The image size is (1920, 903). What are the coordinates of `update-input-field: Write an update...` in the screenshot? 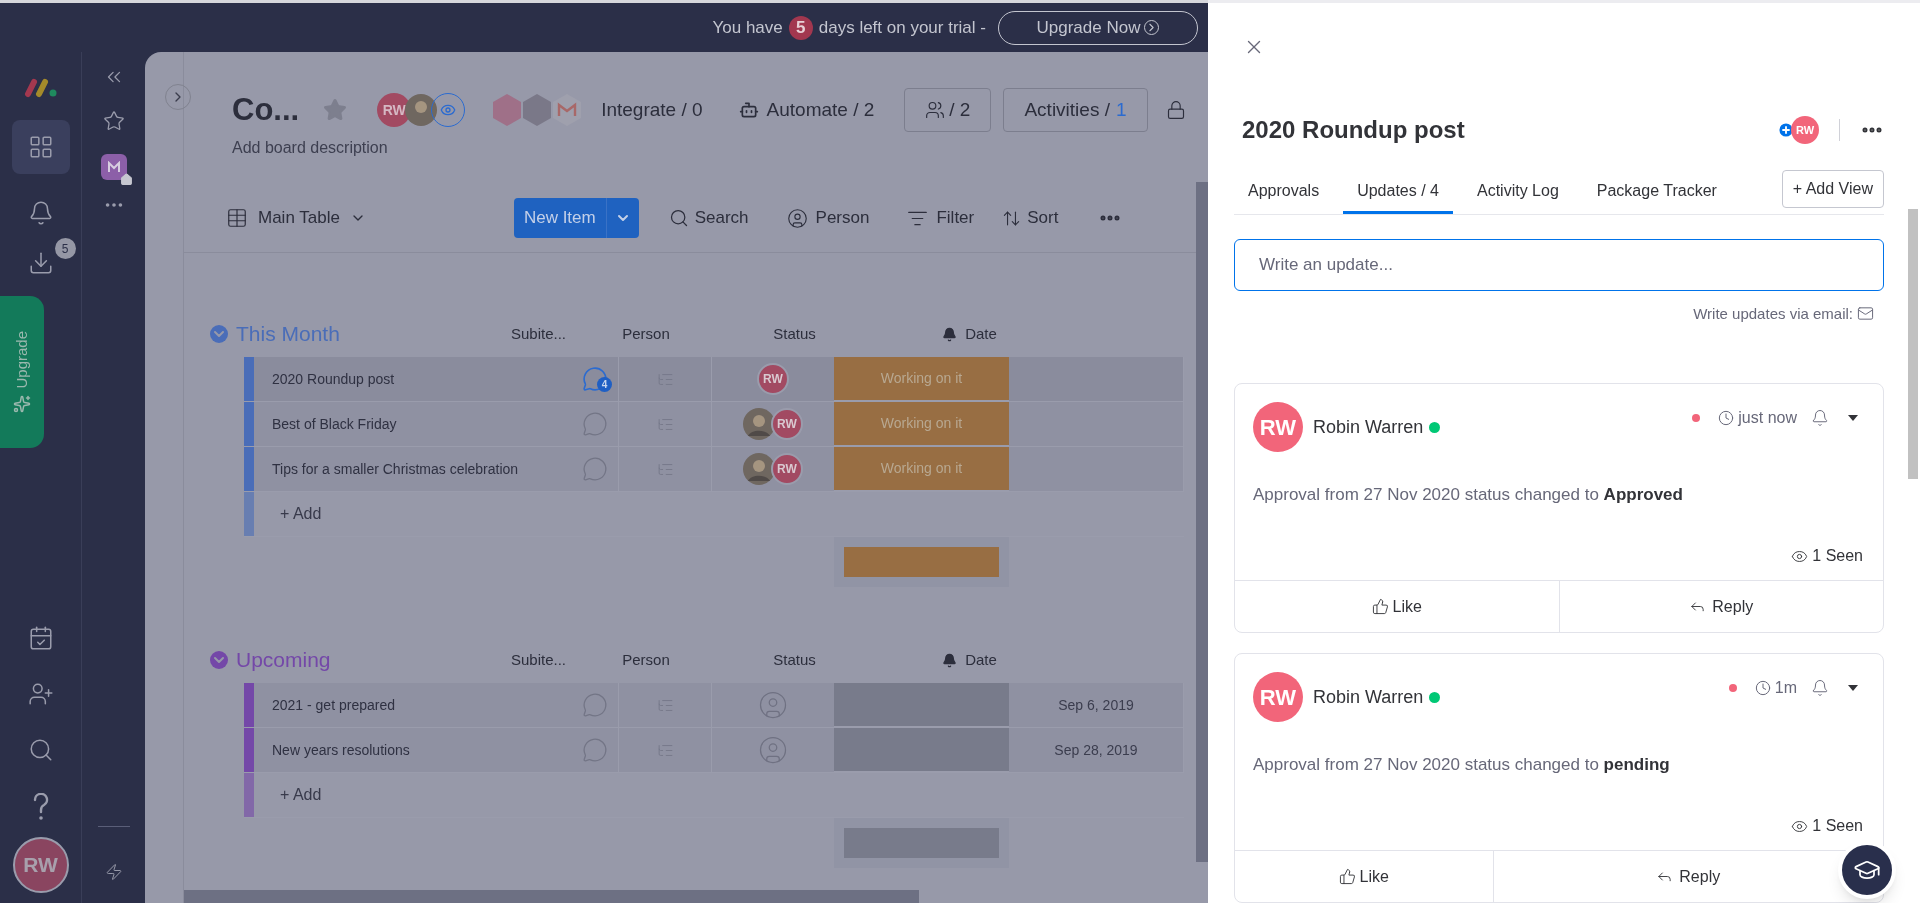 It's located at (1559, 265).